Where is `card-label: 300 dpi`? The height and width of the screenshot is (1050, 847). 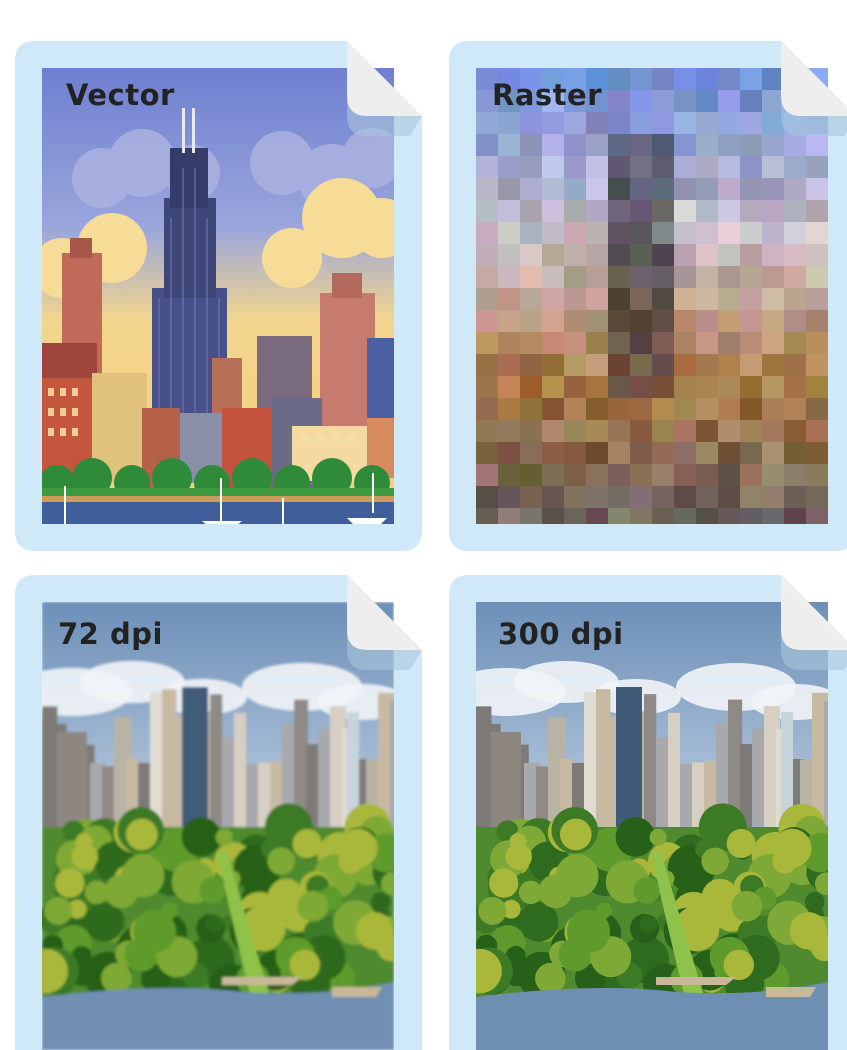
card-label: 300 dpi is located at coordinates (561, 634).